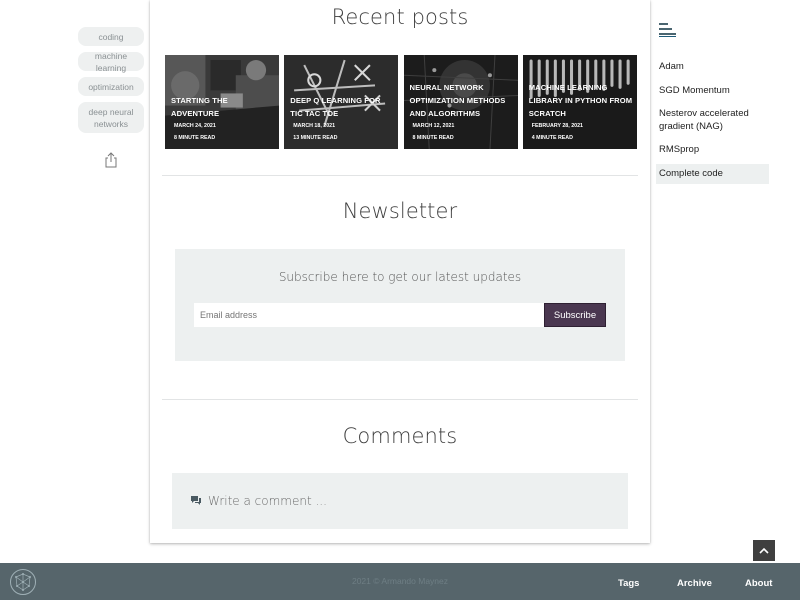 The image size is (800, 600). Describe the element at coordinates (315, 138) in the screenshot. I see `post-read-time: 13 MINUTE READ` at that location.